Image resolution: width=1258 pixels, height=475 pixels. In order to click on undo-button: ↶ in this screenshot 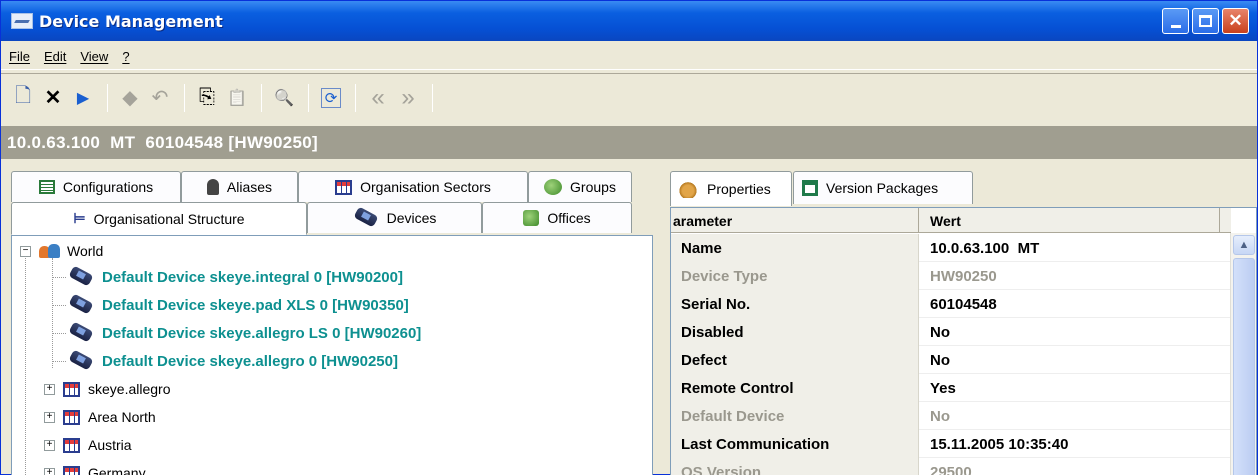, I will do `click(160, 98)`.